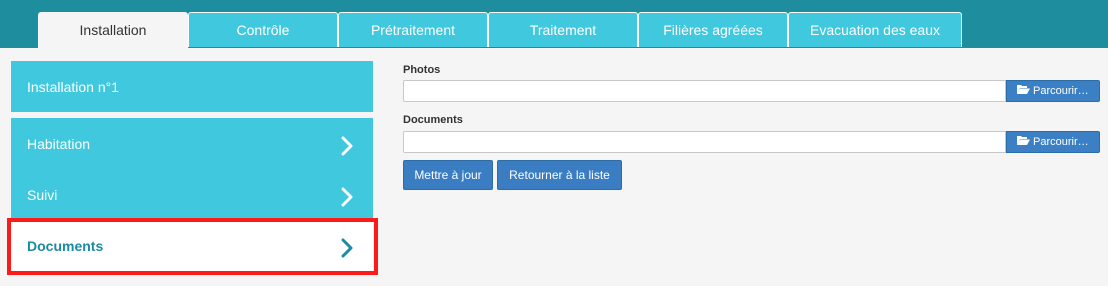 This screenshot has height=286, width=1108. I want to click on tab-traitement: Traitement, so click(563, 29).